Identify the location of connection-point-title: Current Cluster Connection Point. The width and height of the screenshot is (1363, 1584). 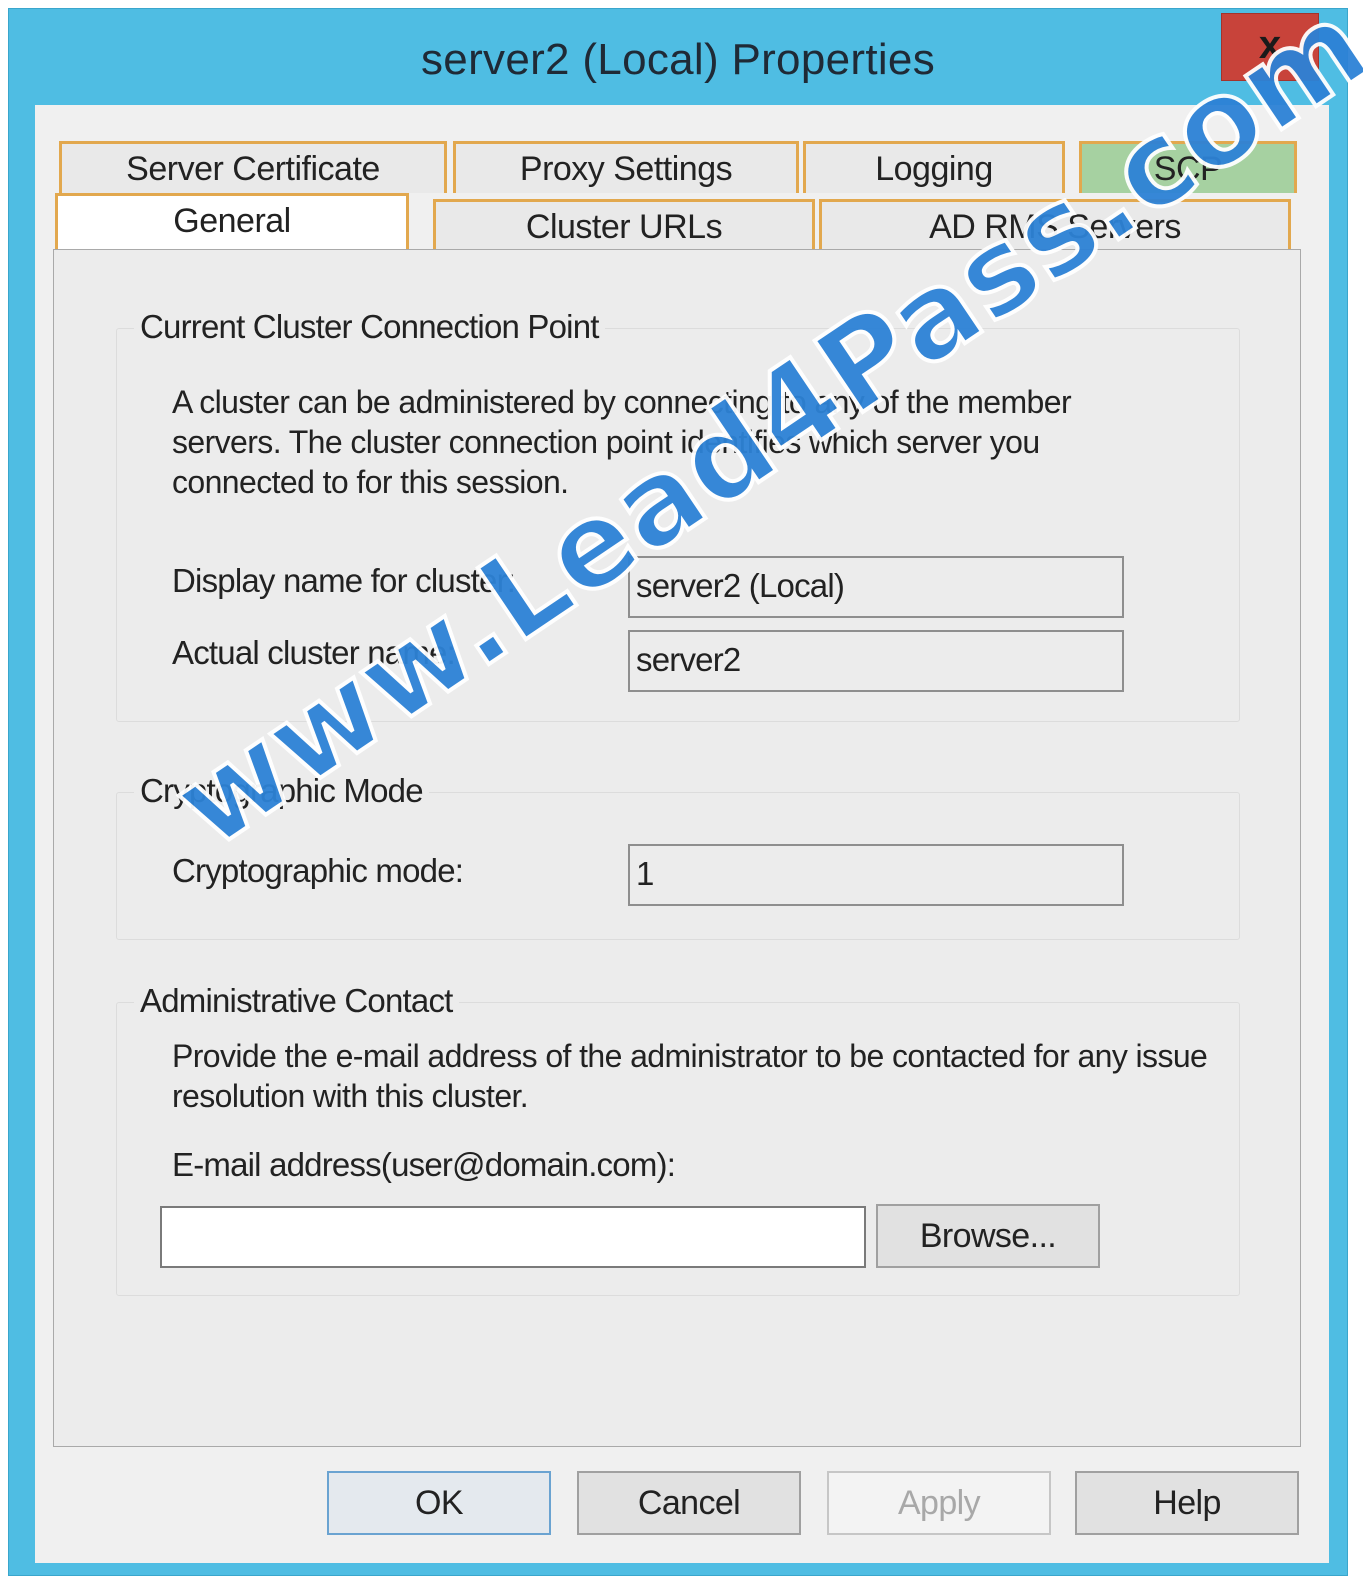
(369, 327).